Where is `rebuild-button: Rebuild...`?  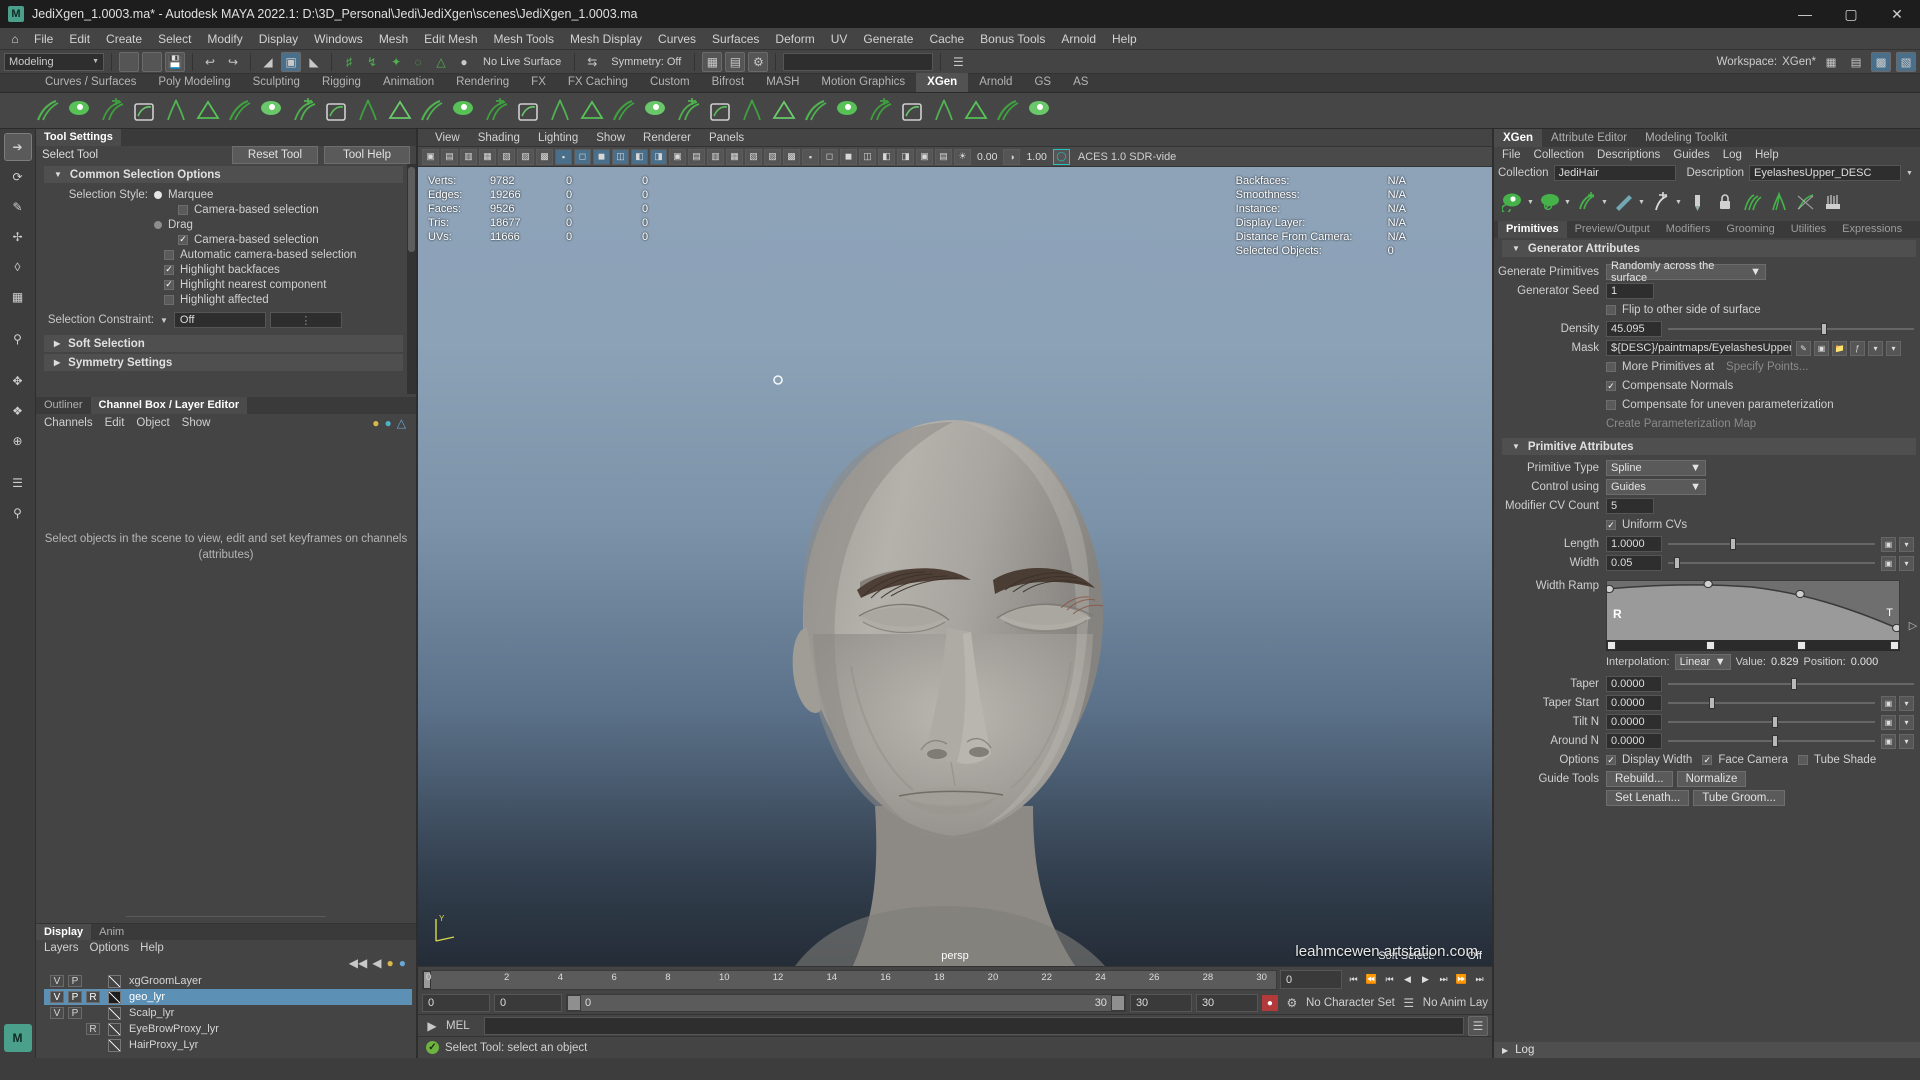
rebuild-button: Rebuild... is located at coordinates (1639, 779).